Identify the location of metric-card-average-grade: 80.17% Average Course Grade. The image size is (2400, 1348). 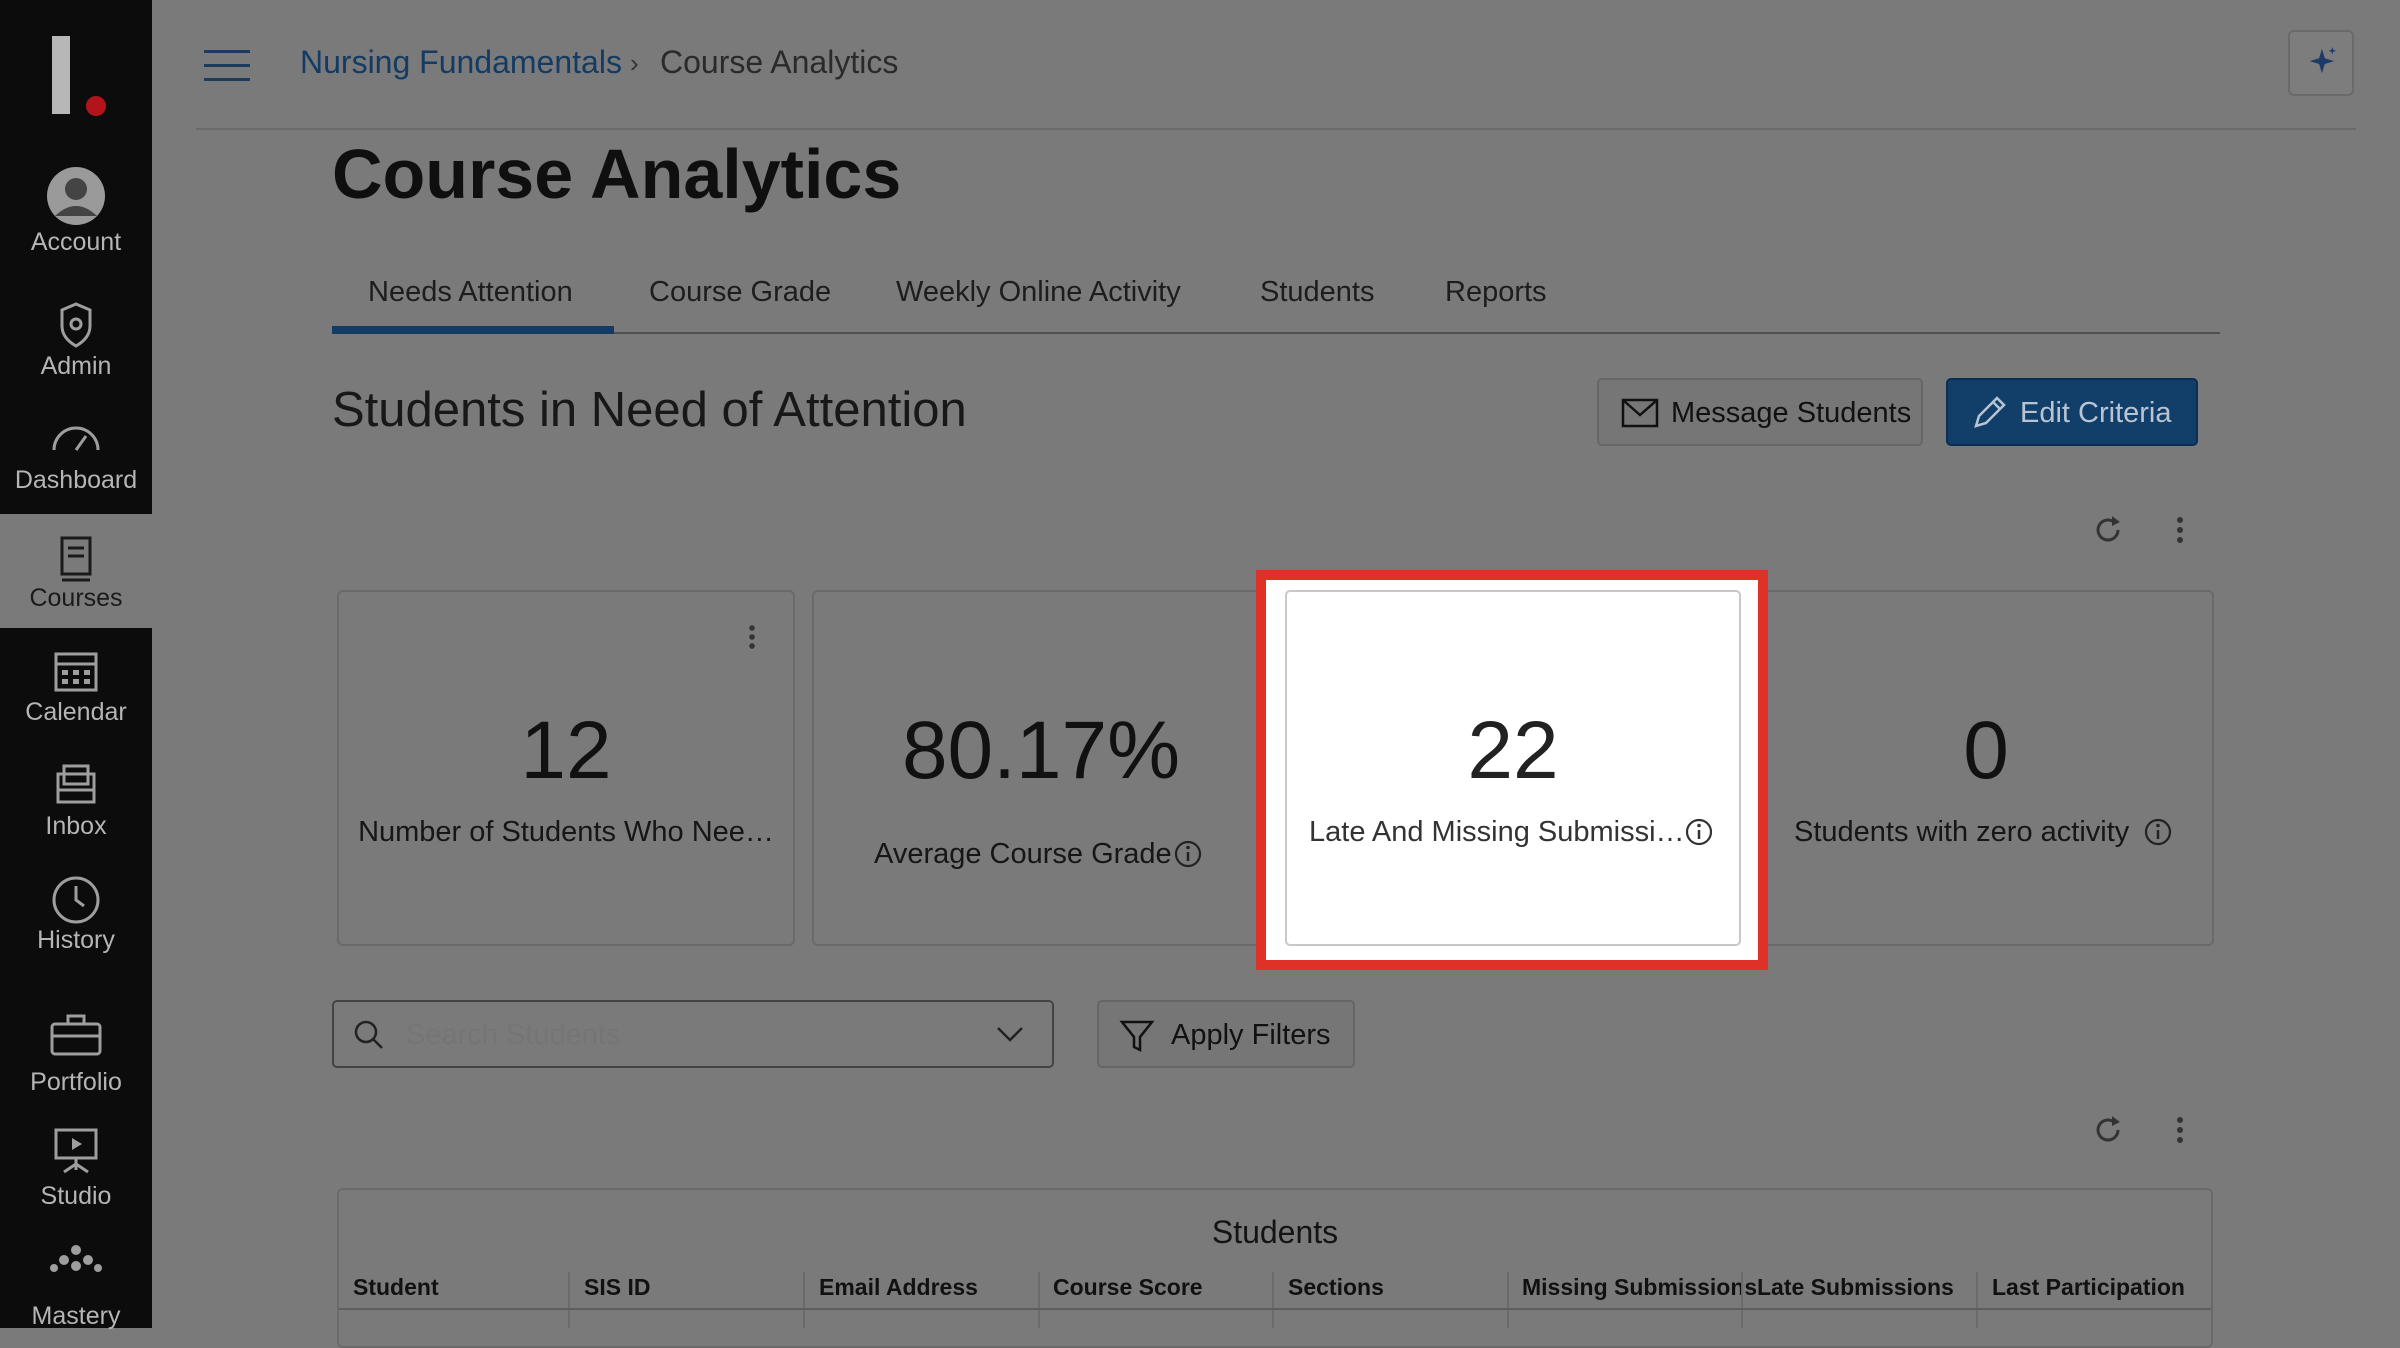
(1041, 768).